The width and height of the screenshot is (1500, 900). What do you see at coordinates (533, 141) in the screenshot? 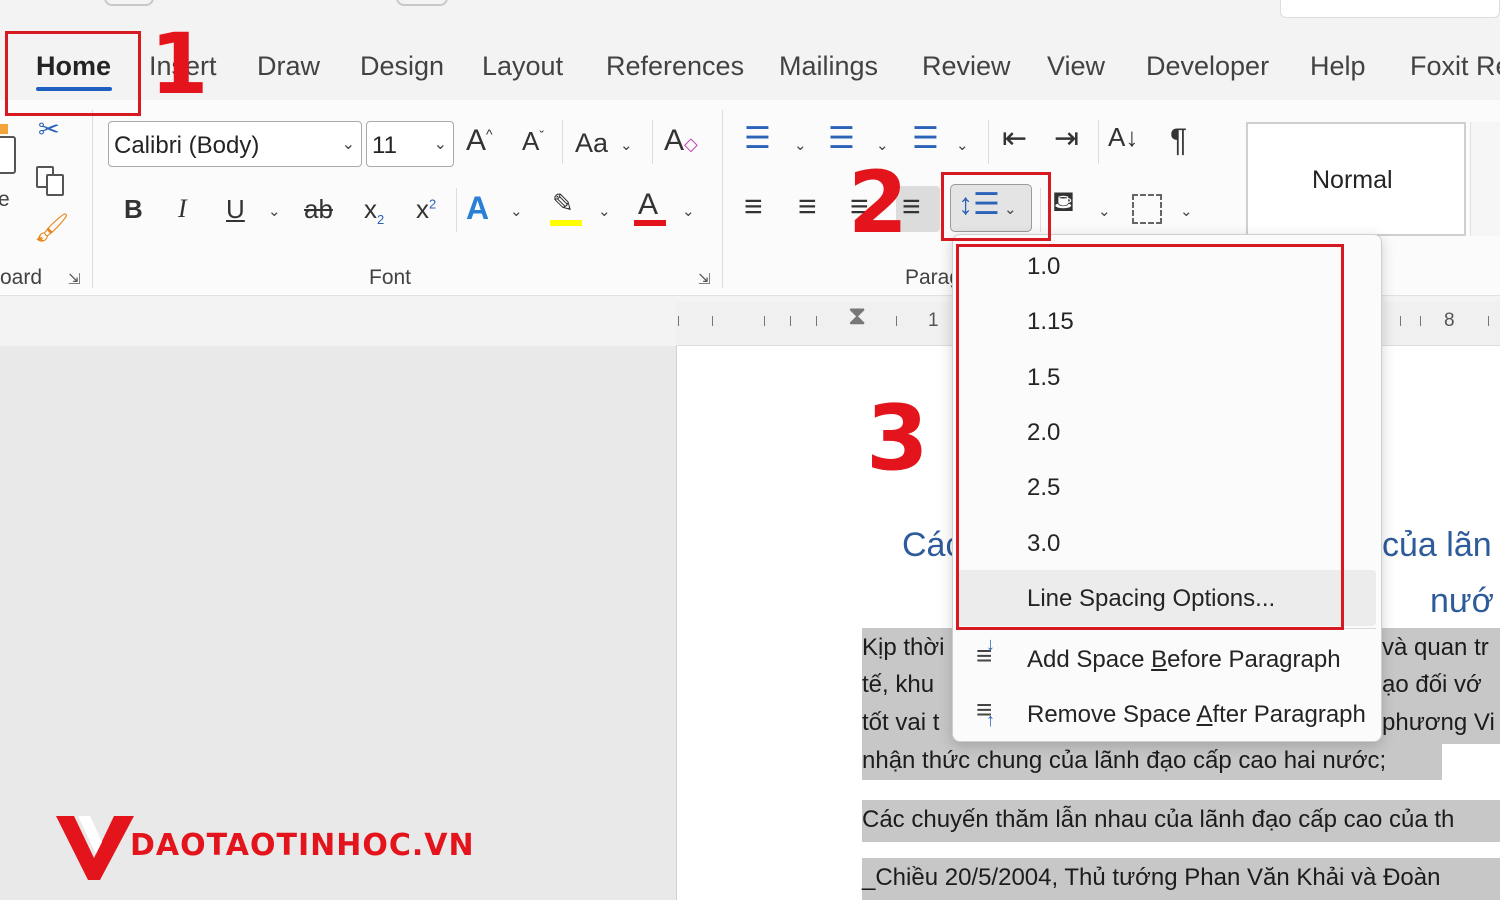
I see `shrink-font-icon: Aˇ` at bounding box center [533, 141].